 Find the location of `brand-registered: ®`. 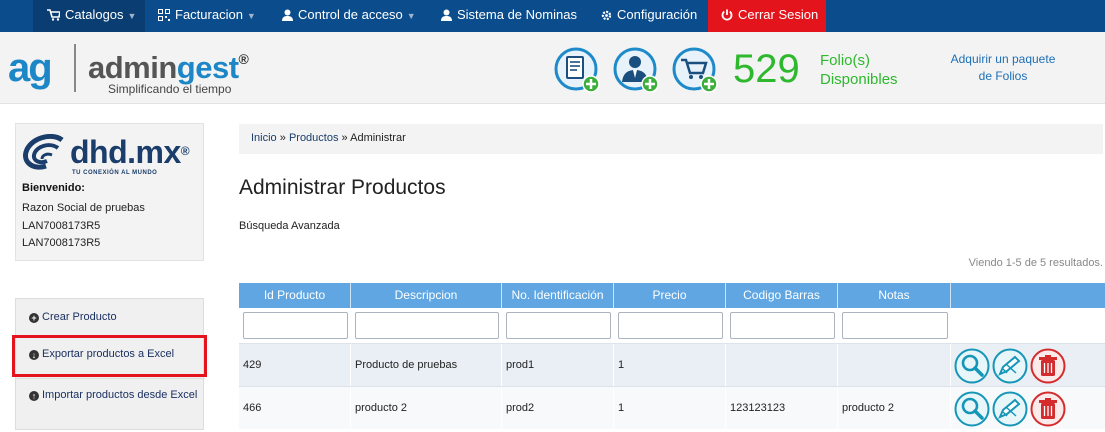

brand-registered: ® is located at coordinates (243, 59).